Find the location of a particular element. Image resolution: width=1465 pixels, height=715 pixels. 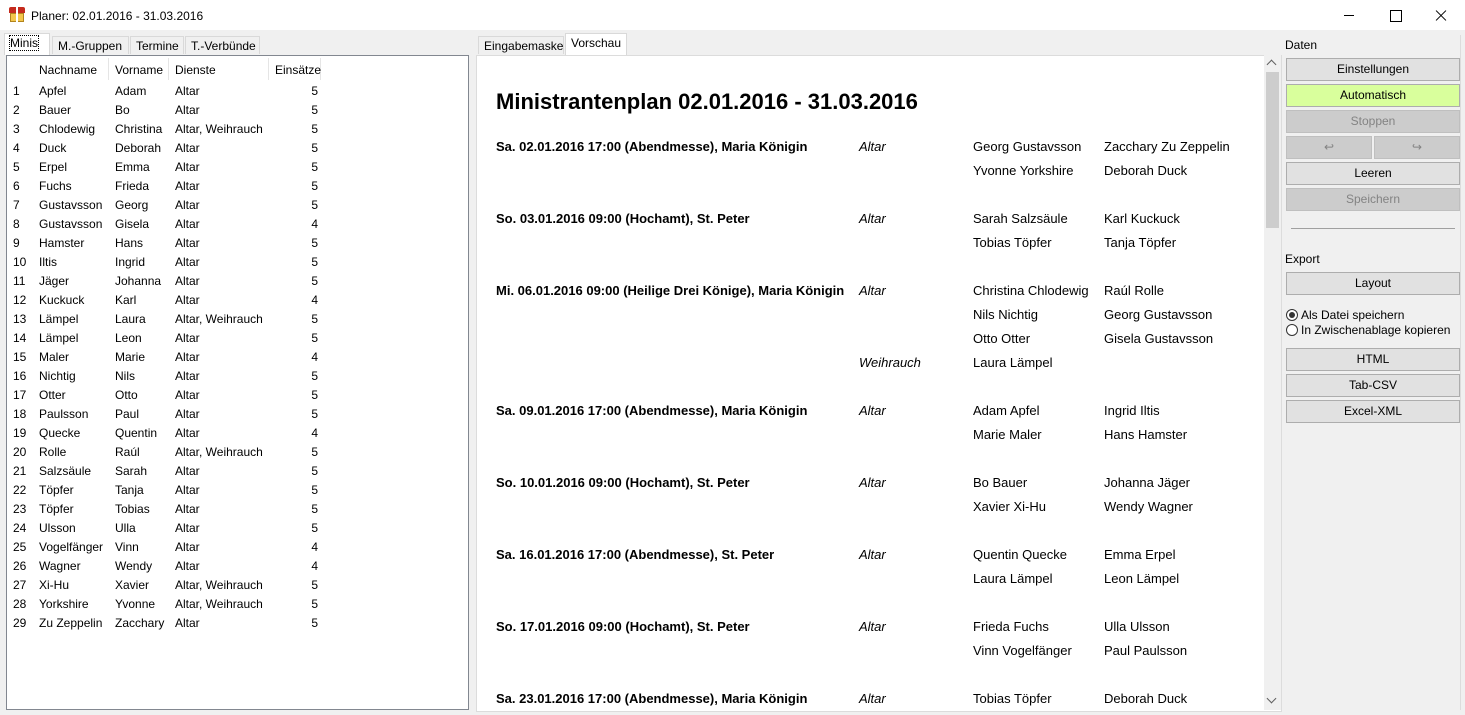

row-number: 22 is located at coordinates (20, 490).